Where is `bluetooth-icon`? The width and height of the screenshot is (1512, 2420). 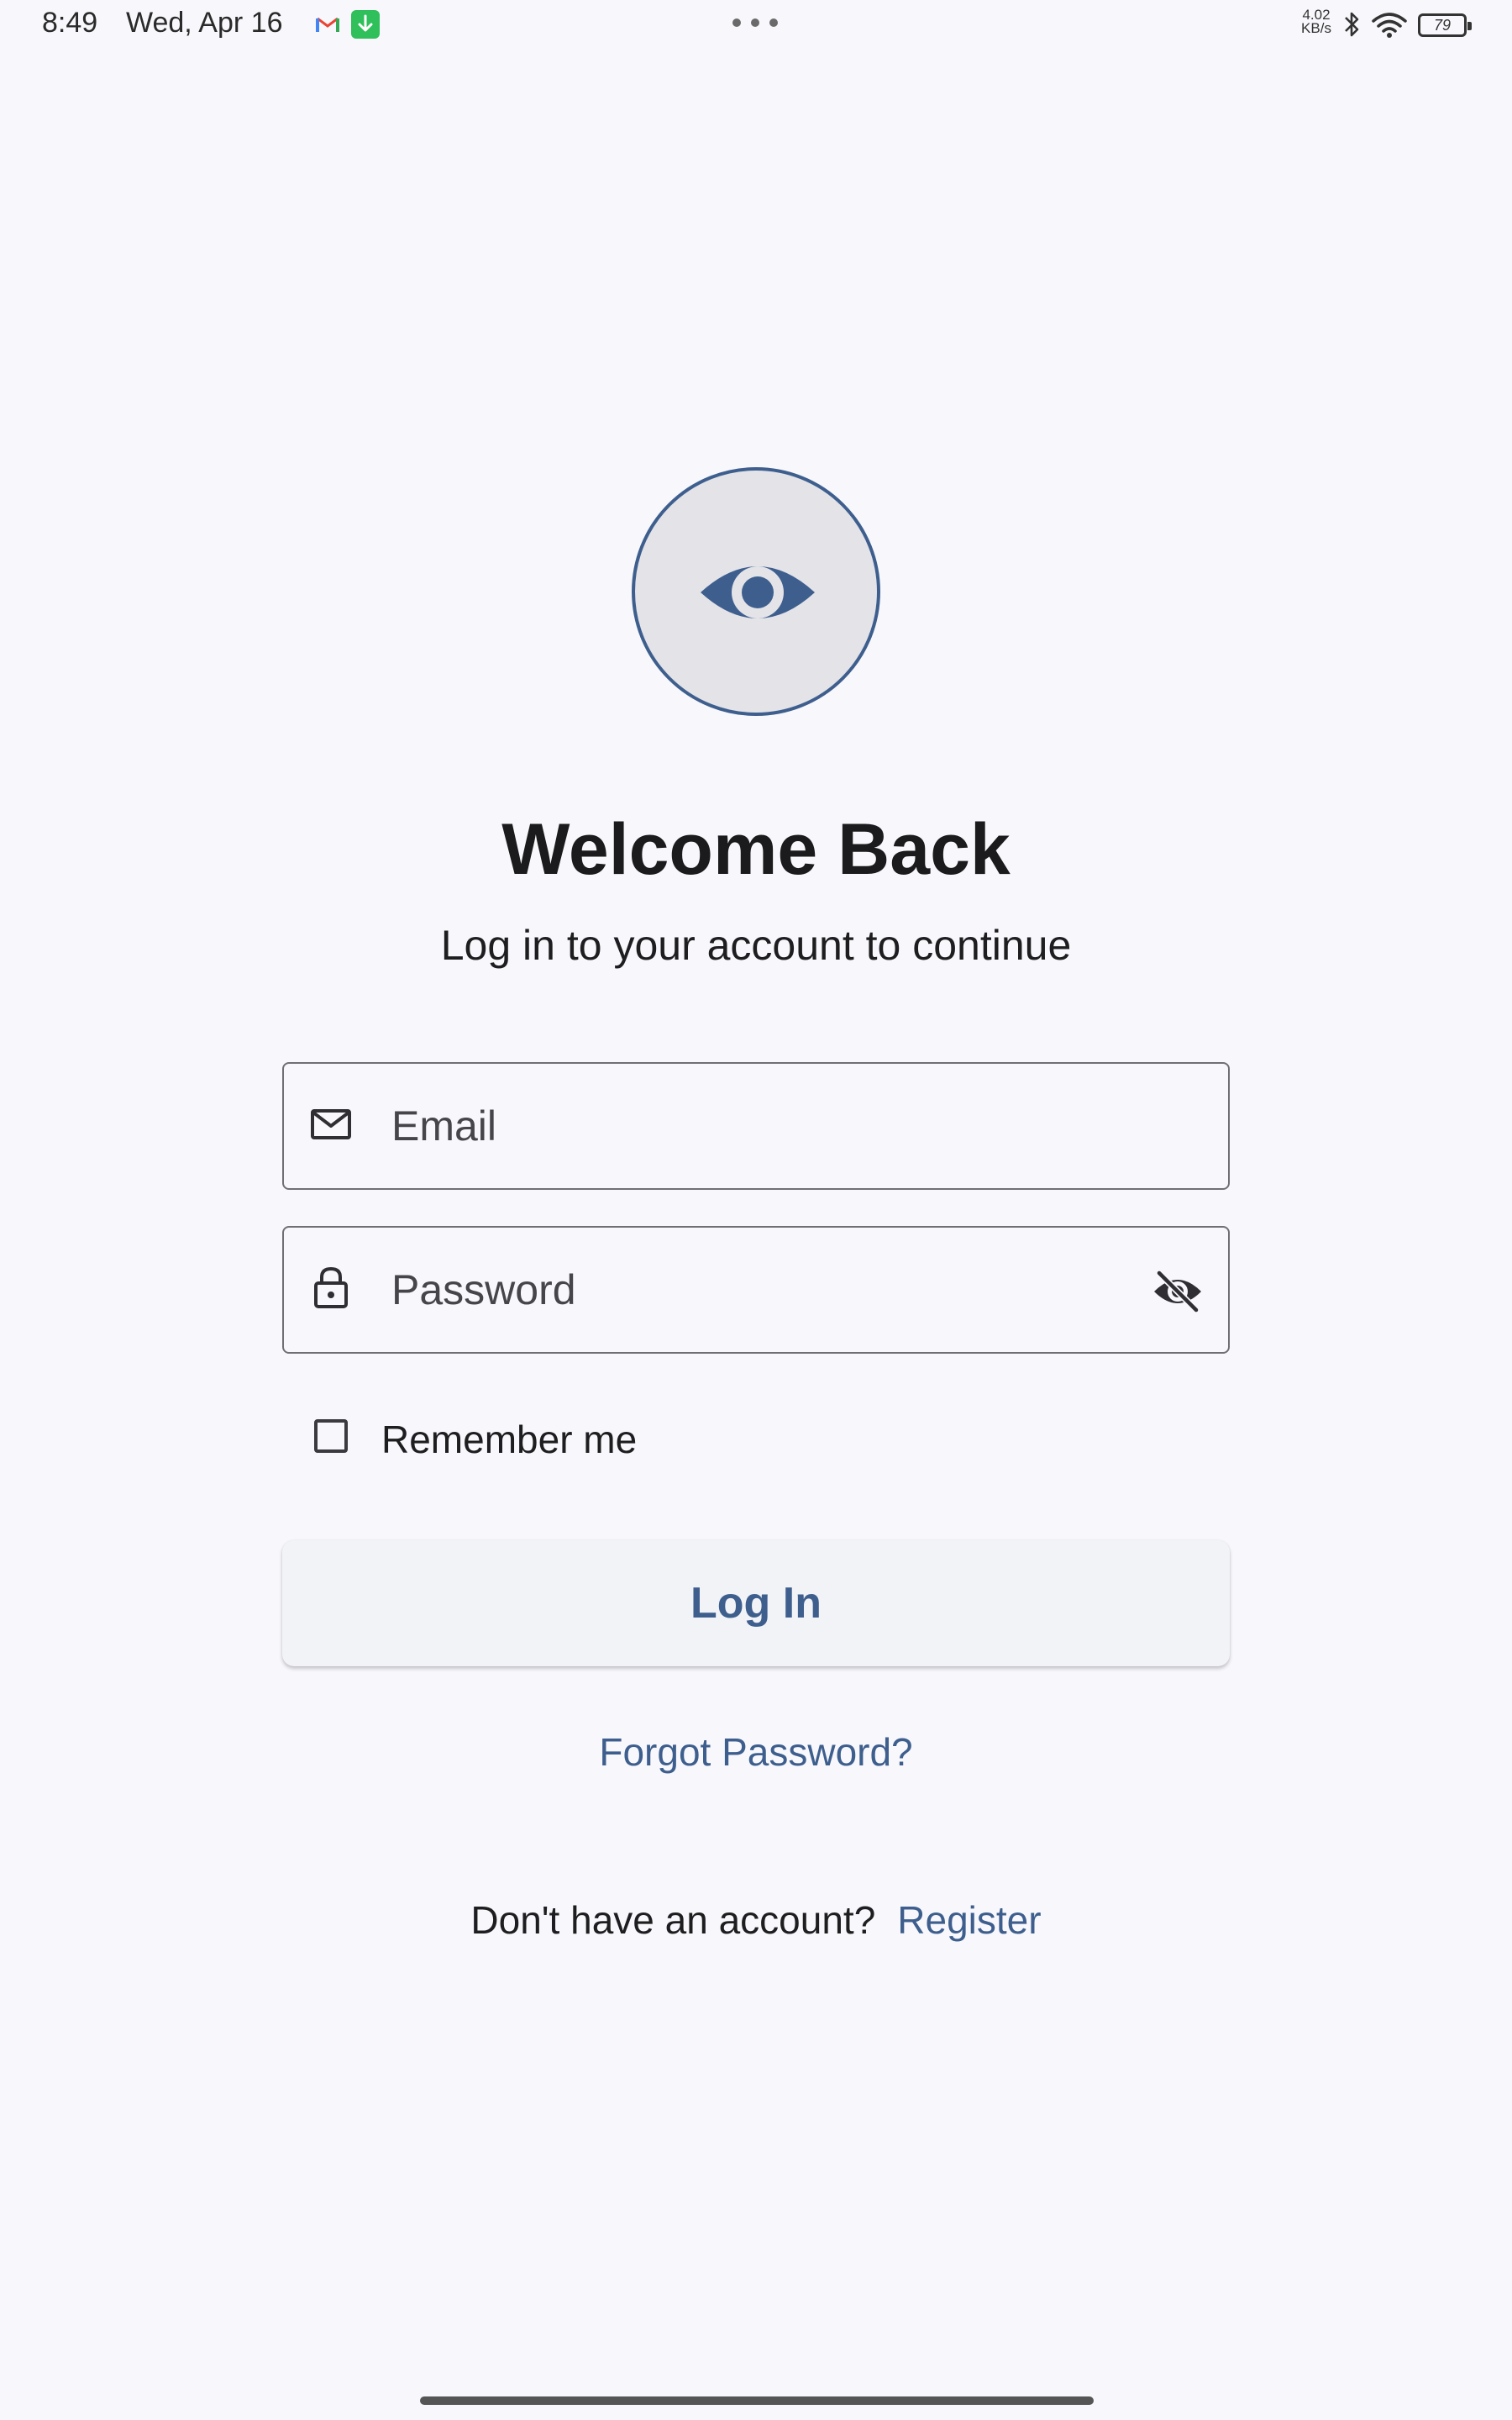 bluetooth-icon is located at coordinates (1352, 24).